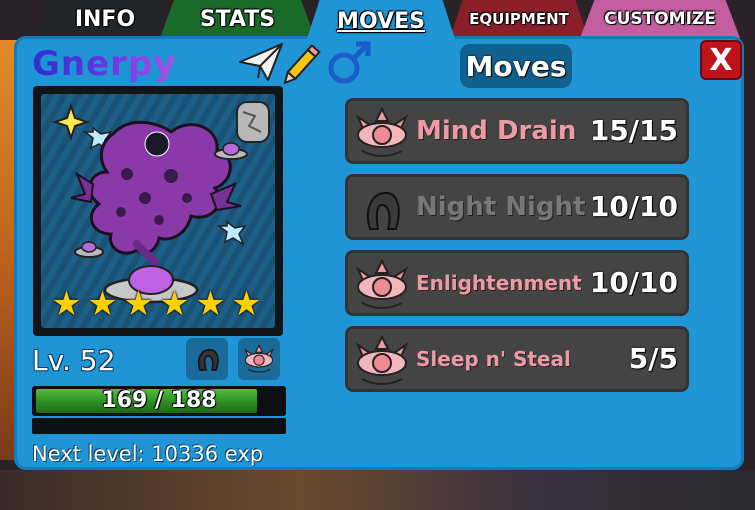  What do you see at coordinates (349, 62) in the screenshot?
I see `male-gender-icon` at bounding box center [349, 62].